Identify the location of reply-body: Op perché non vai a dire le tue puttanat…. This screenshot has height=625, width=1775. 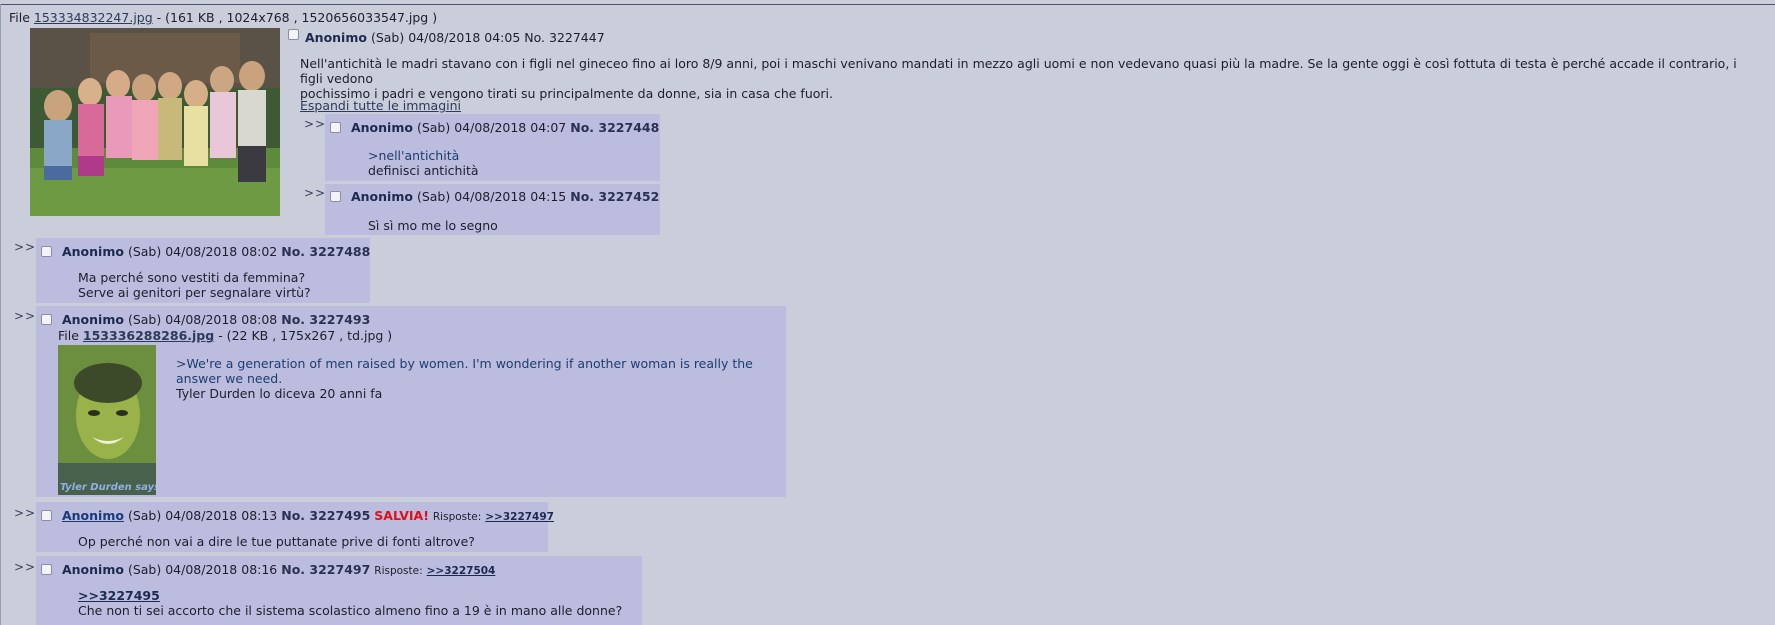
(308, 541).